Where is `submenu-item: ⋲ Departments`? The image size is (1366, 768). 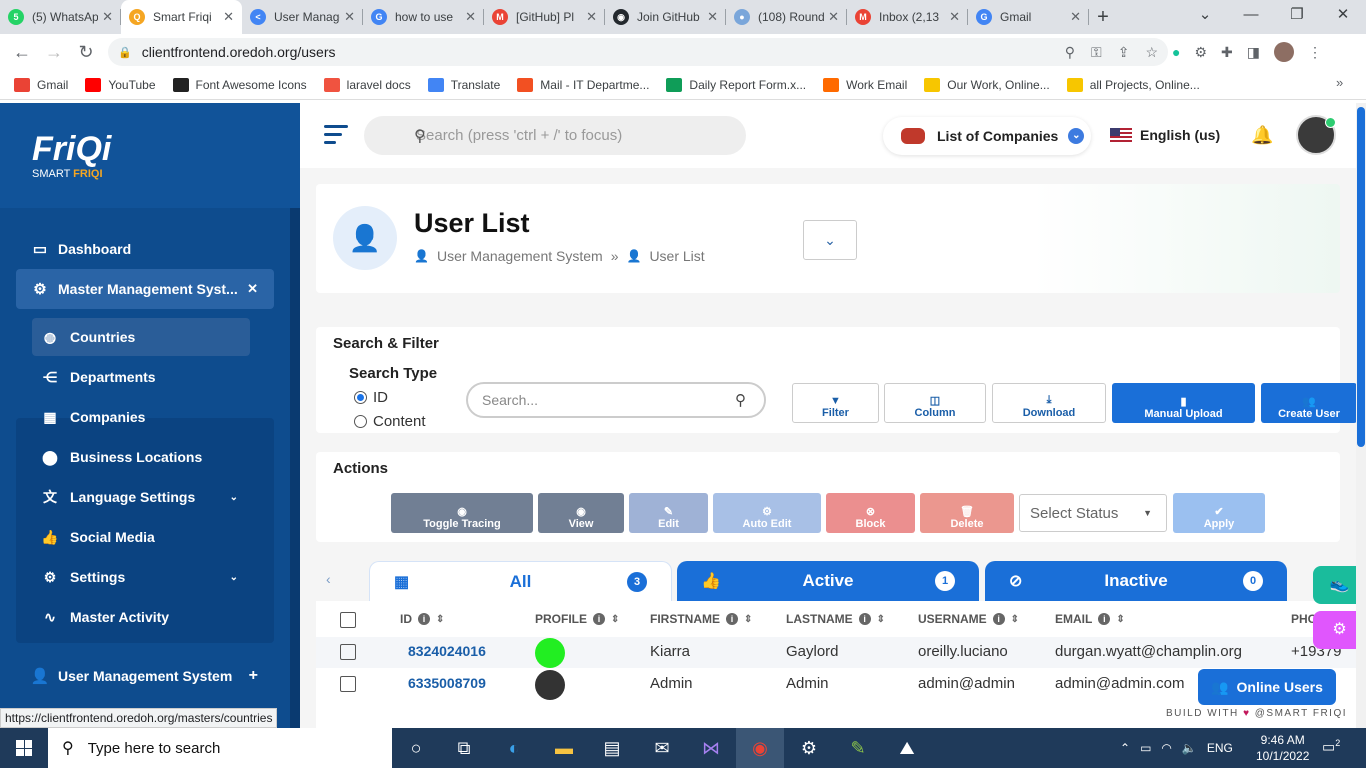 submenu-item: ⋲ Departments is located at coordinates (141, 377).